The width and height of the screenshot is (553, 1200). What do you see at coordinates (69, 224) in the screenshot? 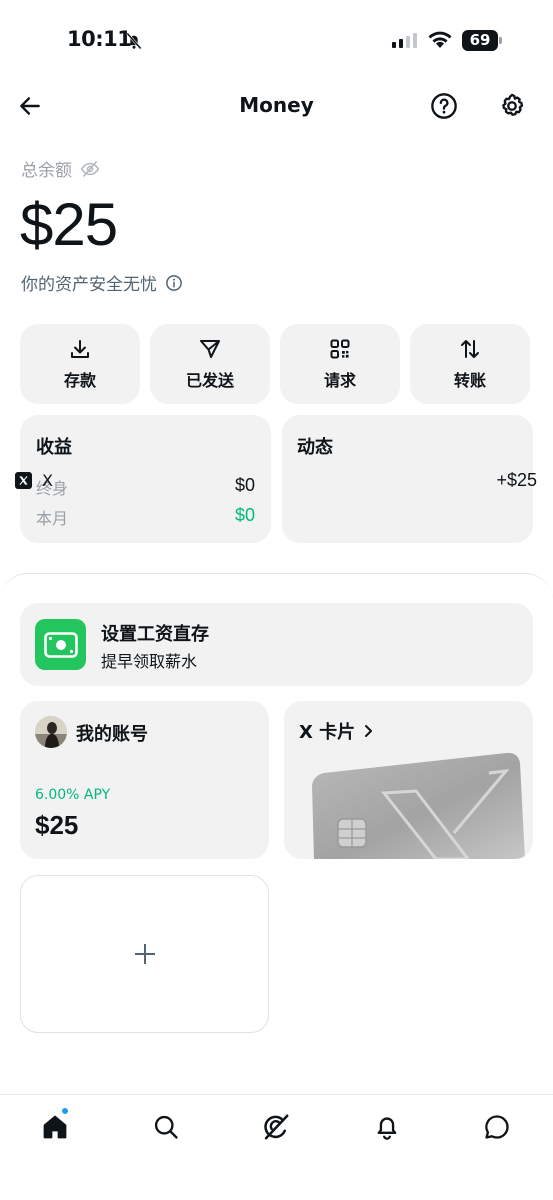
I see `balance-amount: $25` at bounding box center [69, 224].